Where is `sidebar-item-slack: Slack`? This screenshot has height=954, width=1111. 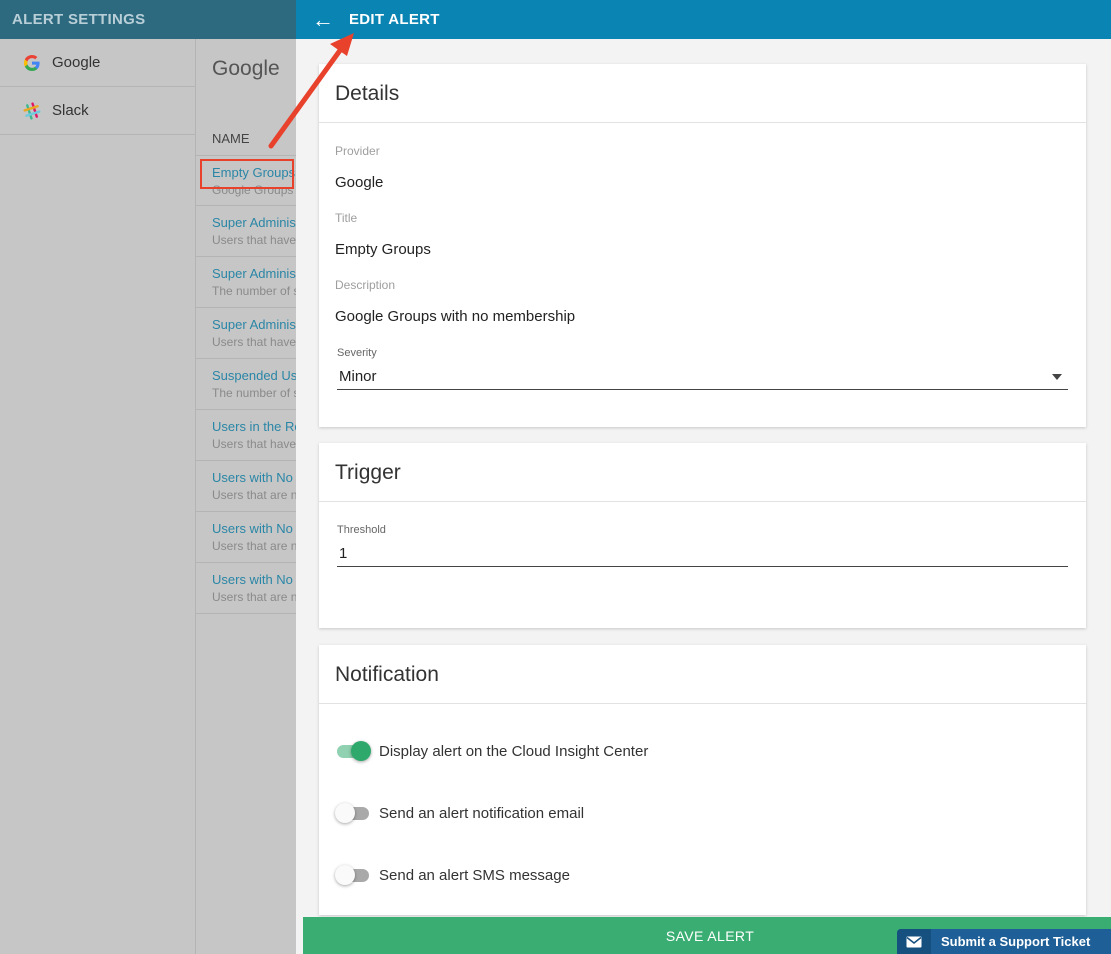
sidebar-item-slack: Slack is located at coordinates (97, 111).